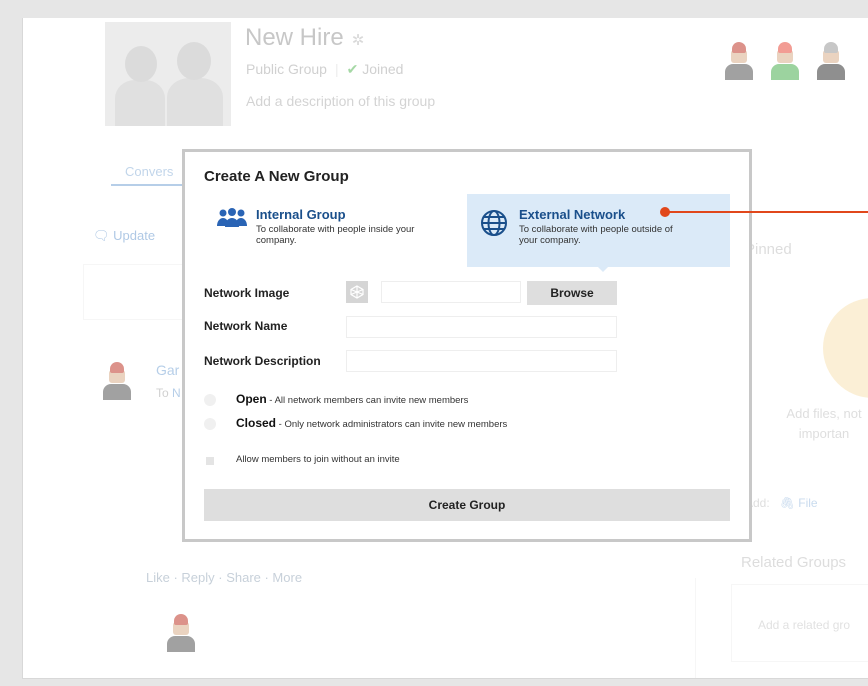 This screenshot has width=868, height=686. Describe the element at coordinates (168, 393) in the screenshot. I see `poster-to: To N` at that location.